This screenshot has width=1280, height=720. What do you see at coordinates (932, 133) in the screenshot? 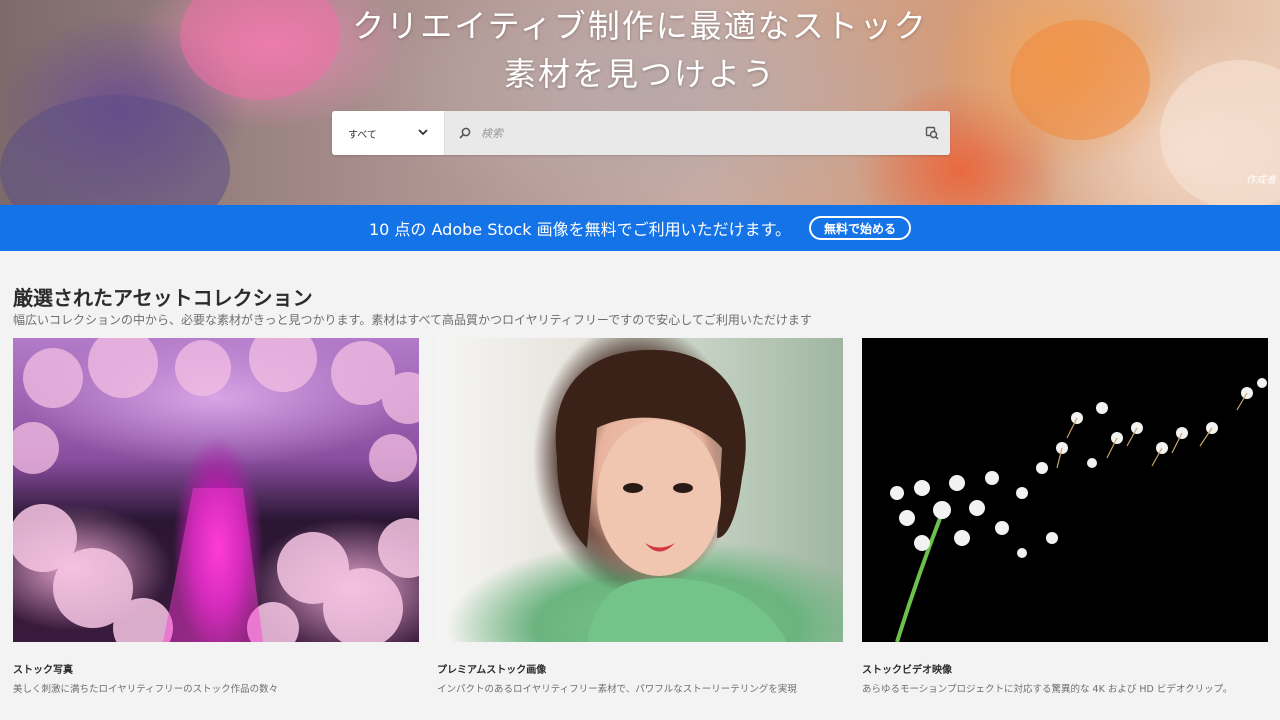
I see `visual-search-icon` at bounding box center [932, 133].